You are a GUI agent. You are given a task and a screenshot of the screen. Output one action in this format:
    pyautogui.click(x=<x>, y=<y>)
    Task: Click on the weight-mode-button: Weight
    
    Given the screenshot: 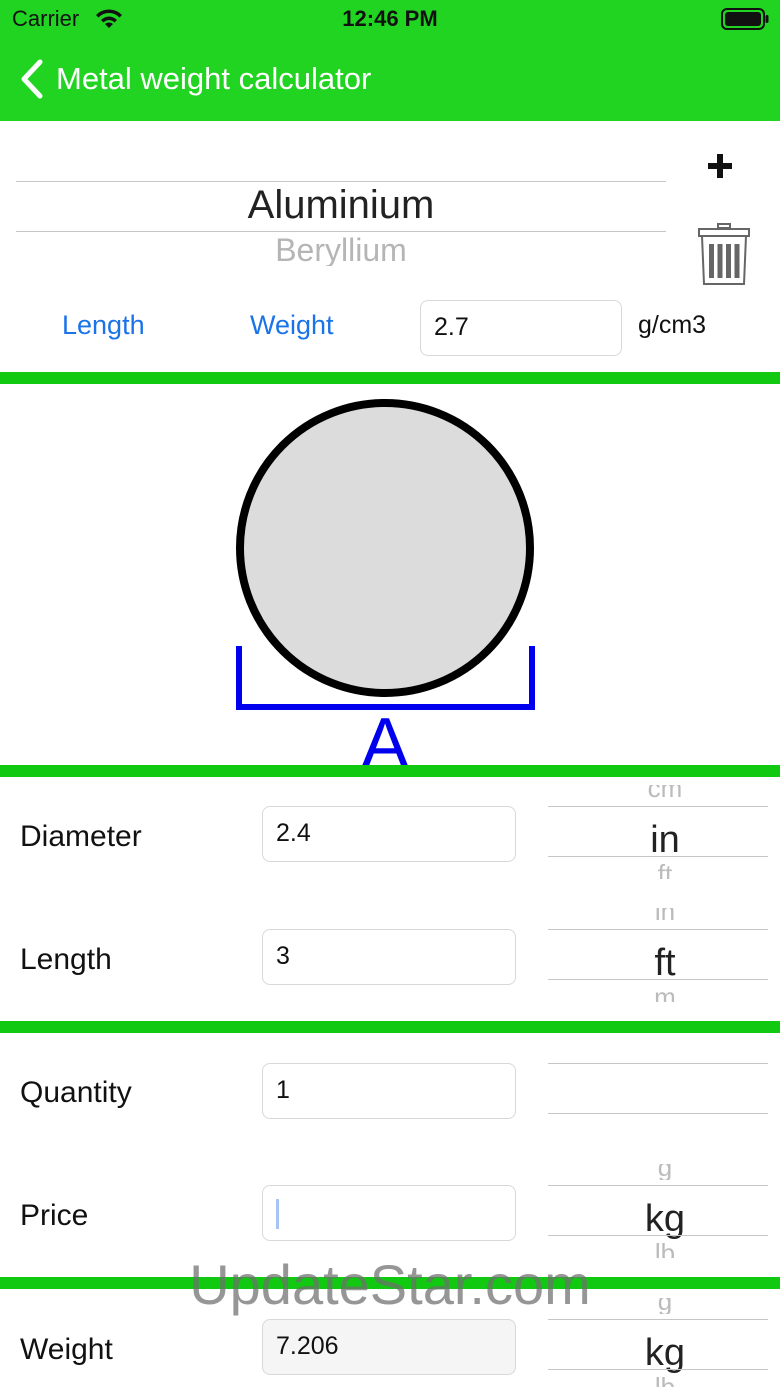 What is the action you would take?
    pyautogui.click(x=292, y=325)
    